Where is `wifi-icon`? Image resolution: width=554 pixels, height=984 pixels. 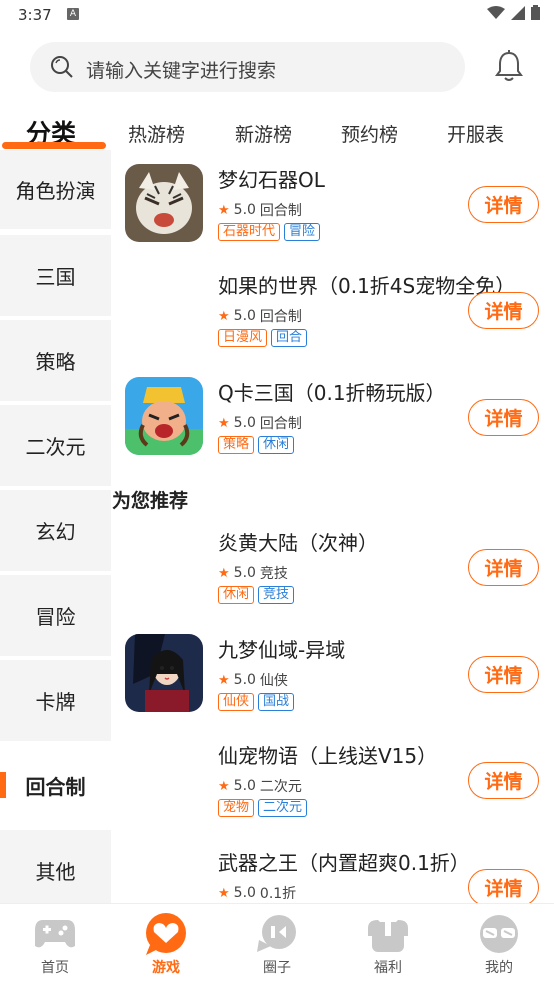
wifi-icon is located at coordinates (496, 12).